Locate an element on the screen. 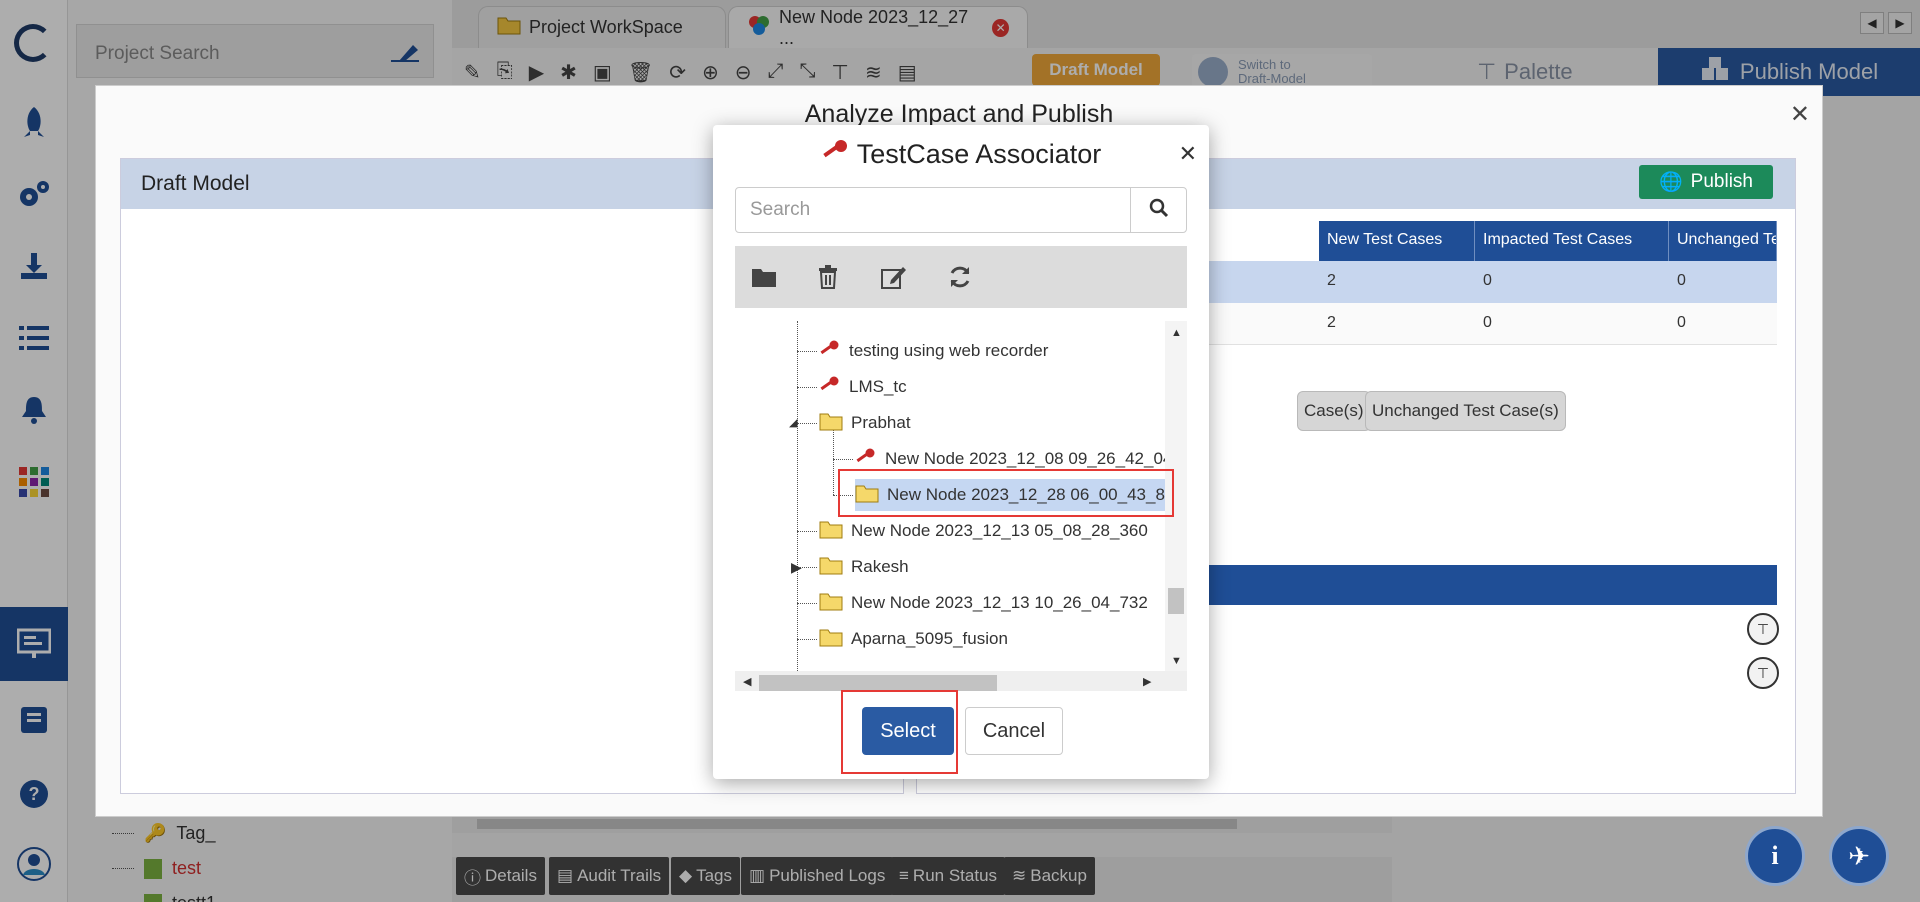 The width and height of the screenshot is (1920, 902). info-icon: i is located at coordinates (1775, 855).